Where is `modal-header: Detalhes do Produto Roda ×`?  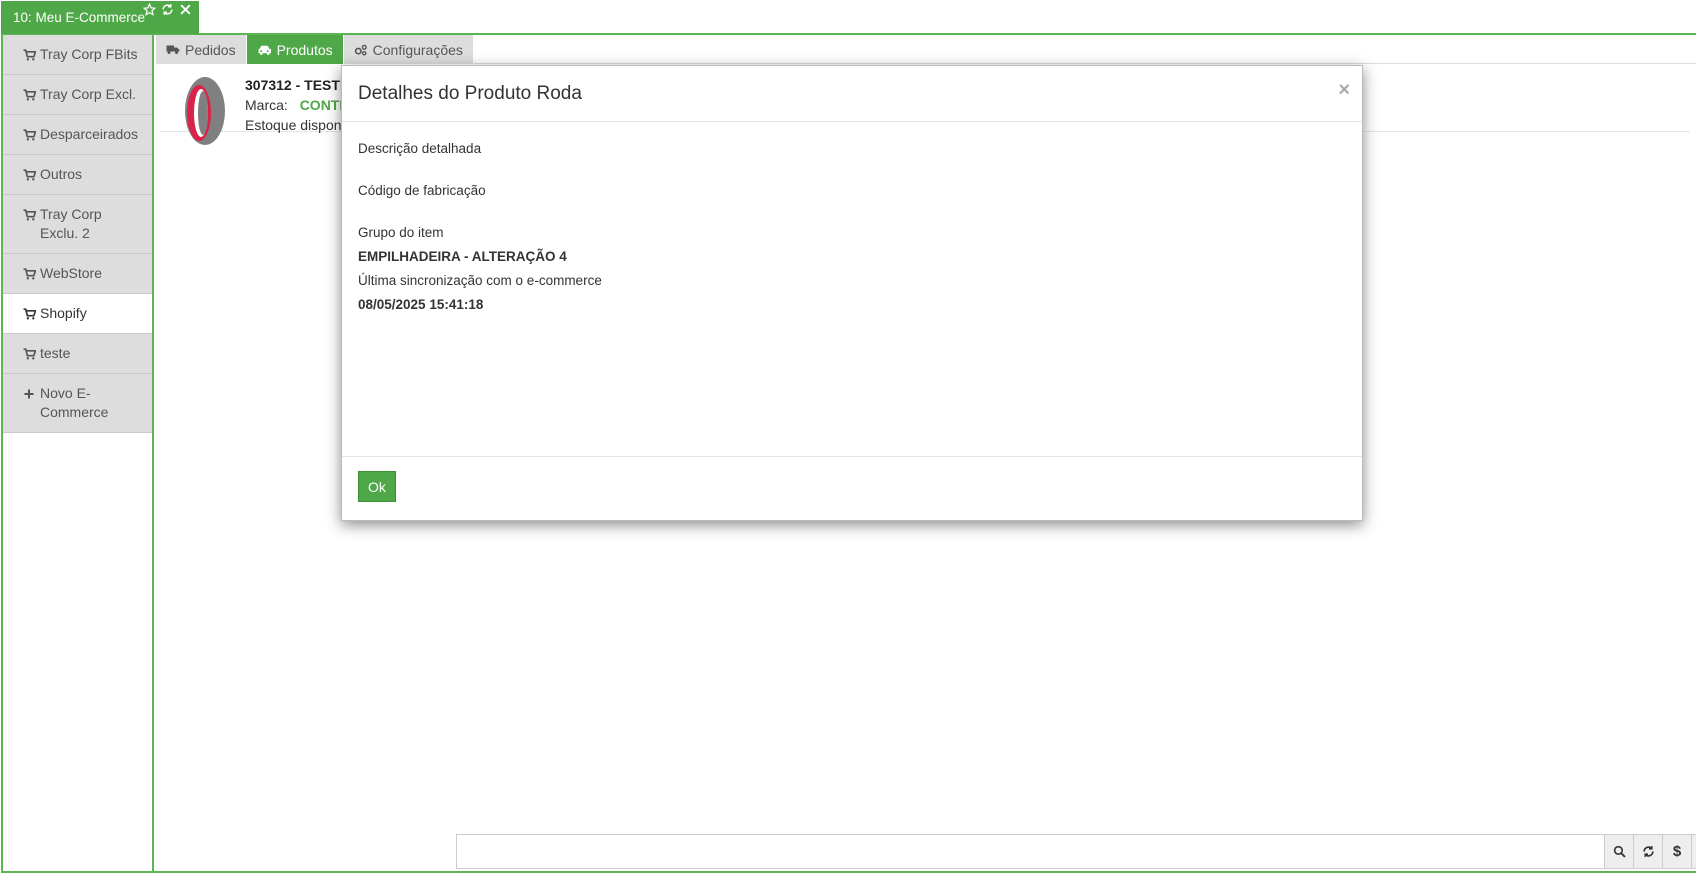
modal-header: Detalhes do Produto Roda × is located at coordinates (852, 94).